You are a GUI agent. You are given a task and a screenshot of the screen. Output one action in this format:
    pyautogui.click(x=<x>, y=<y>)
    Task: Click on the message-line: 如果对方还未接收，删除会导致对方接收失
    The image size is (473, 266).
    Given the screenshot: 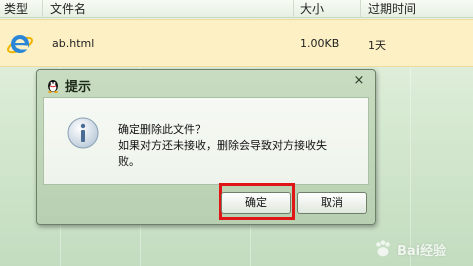 What is the action you would take?
    pyautogui.click(x=222, y=145)
    